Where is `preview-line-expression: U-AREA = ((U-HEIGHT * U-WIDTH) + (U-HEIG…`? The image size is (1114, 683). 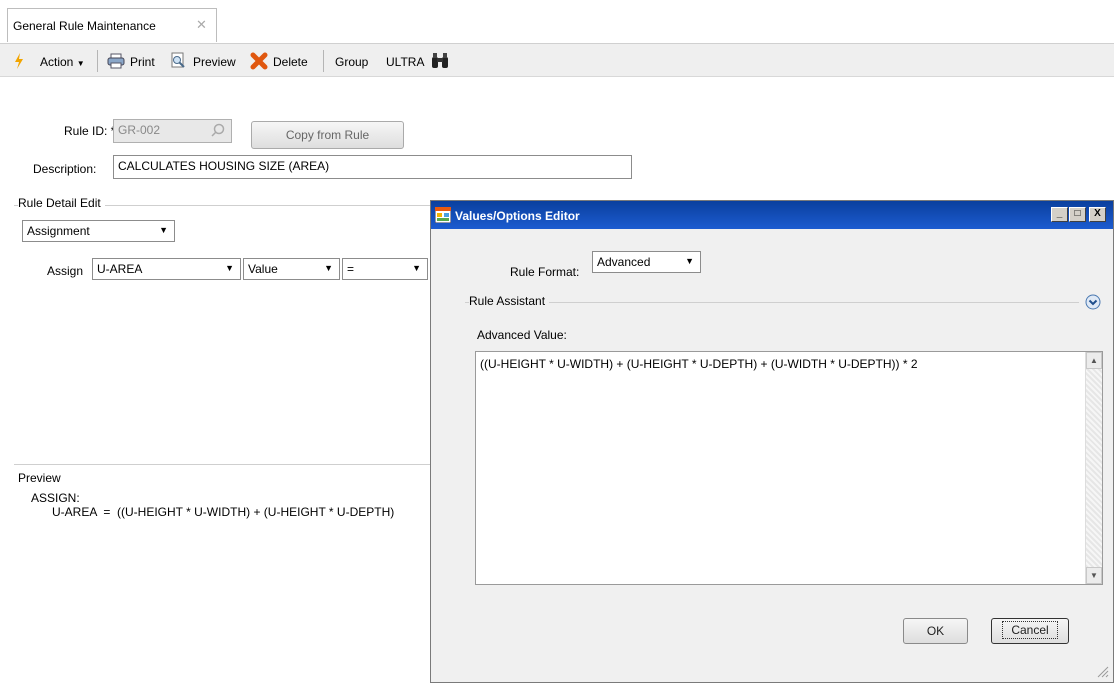
preview-line-expression: U-AREA = ((U-HEIGHT * U-WIDTH) + (U-HEIG… is located at coordinates (223, 512).